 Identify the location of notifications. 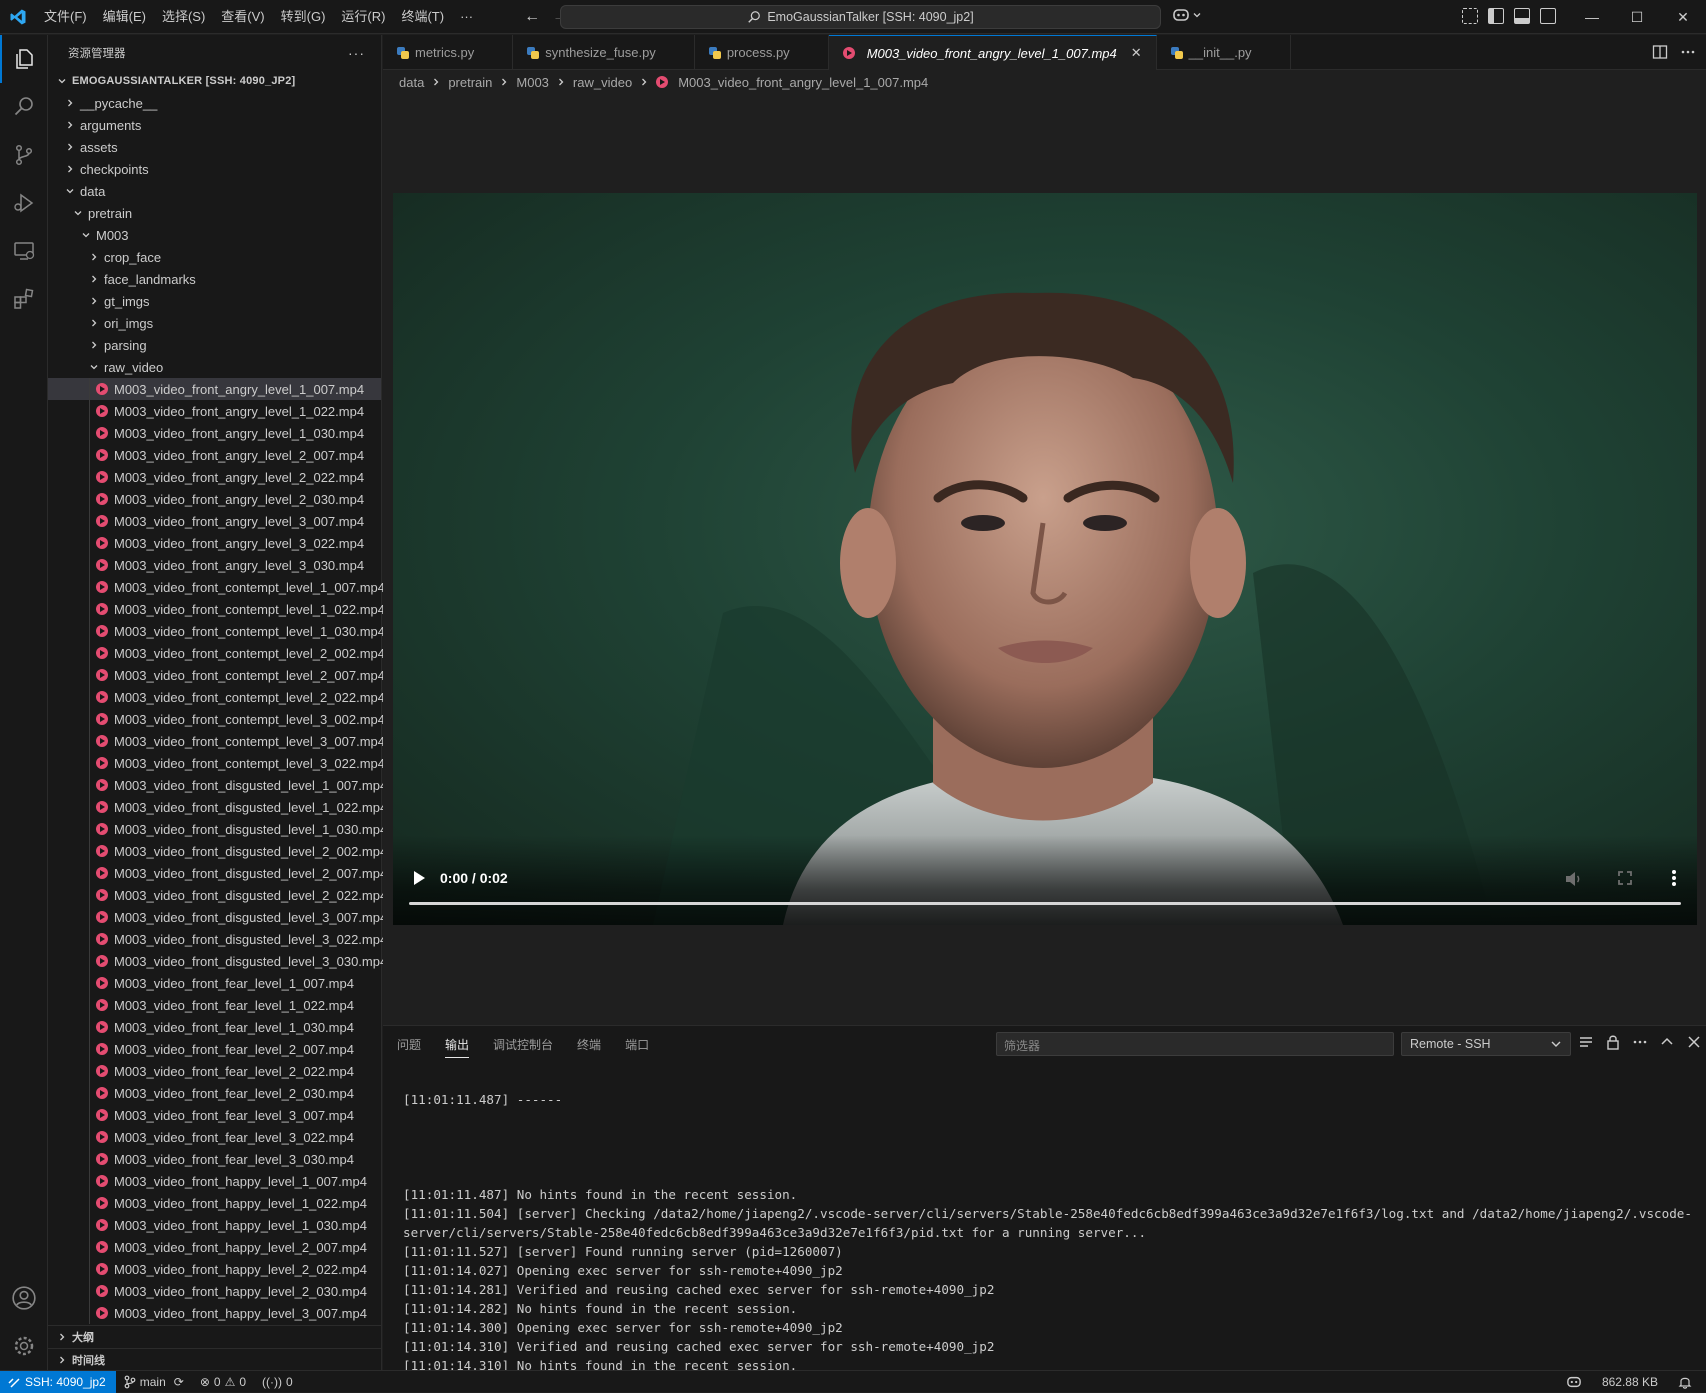
(1688, 1382).